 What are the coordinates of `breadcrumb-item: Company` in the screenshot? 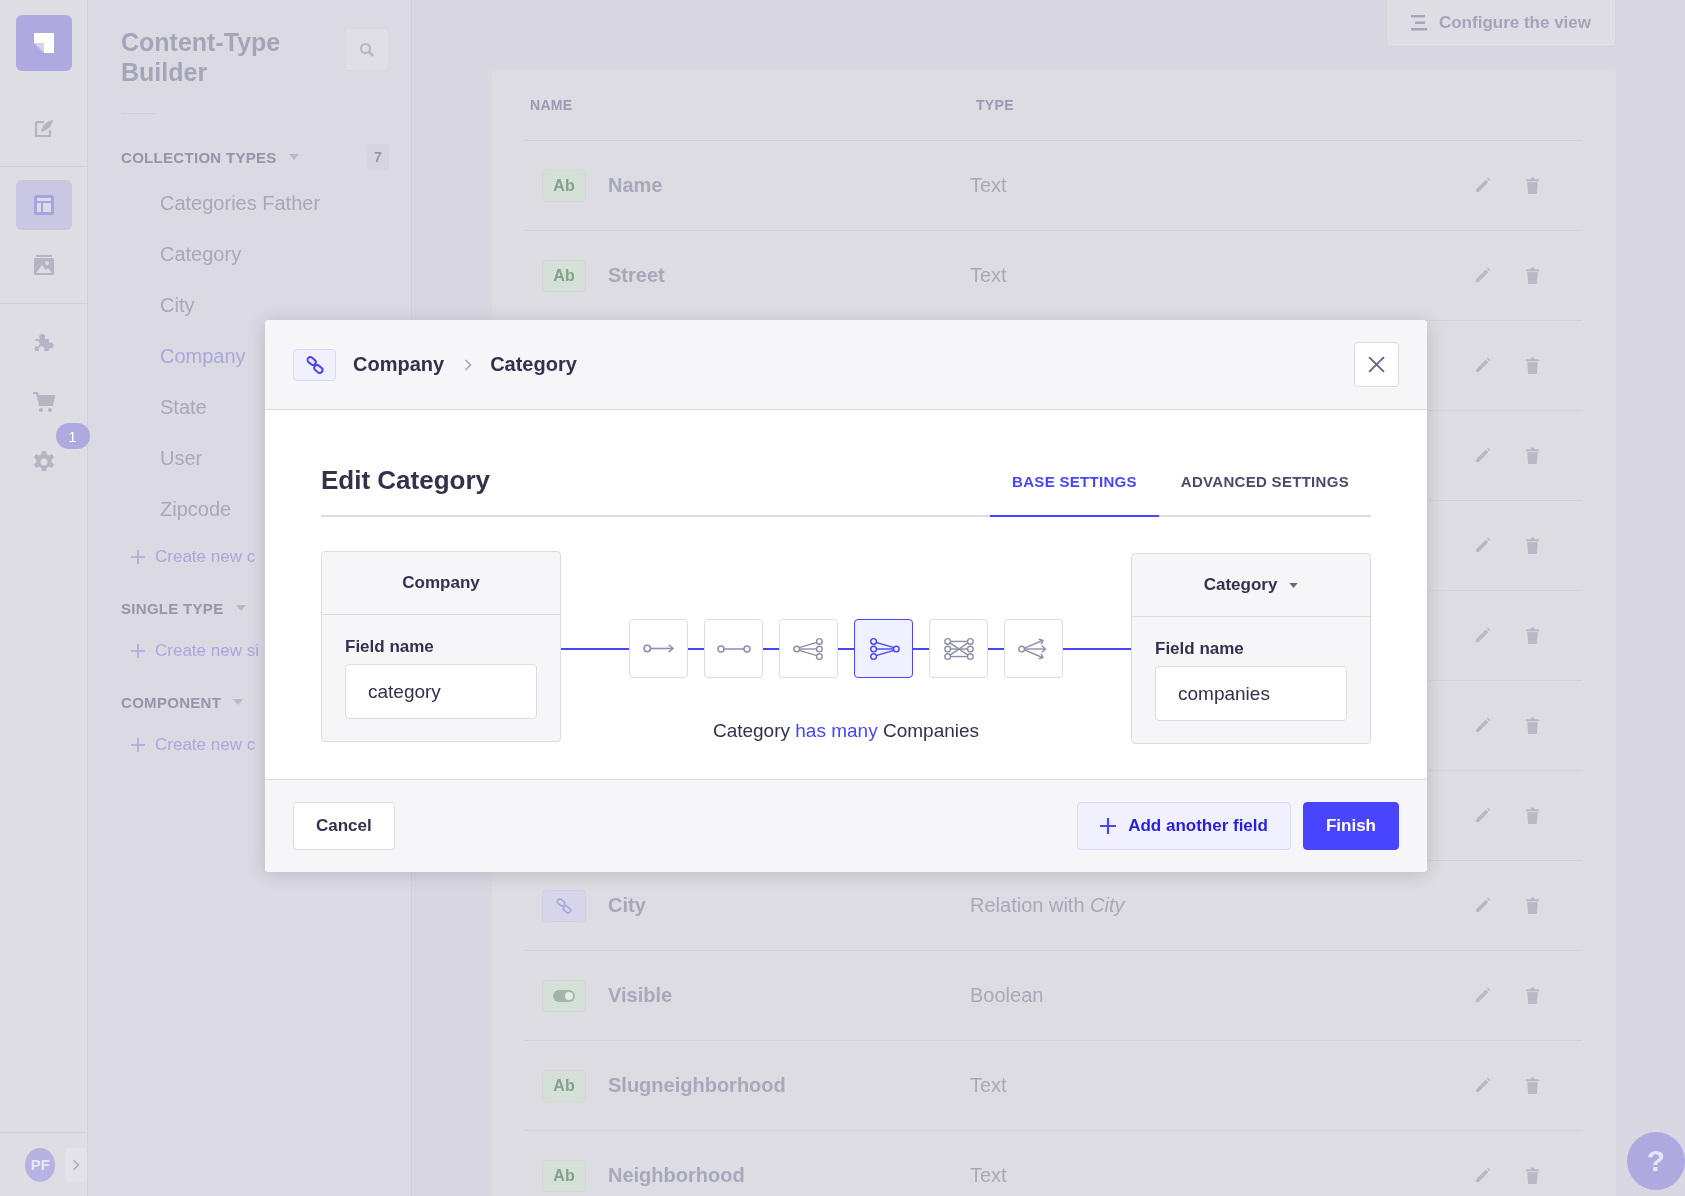 It's located at (399, 364).